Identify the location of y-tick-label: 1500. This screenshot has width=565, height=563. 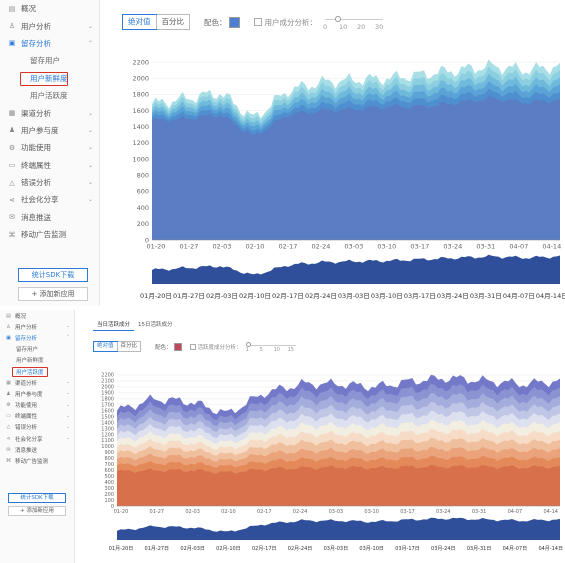
(107, 417).